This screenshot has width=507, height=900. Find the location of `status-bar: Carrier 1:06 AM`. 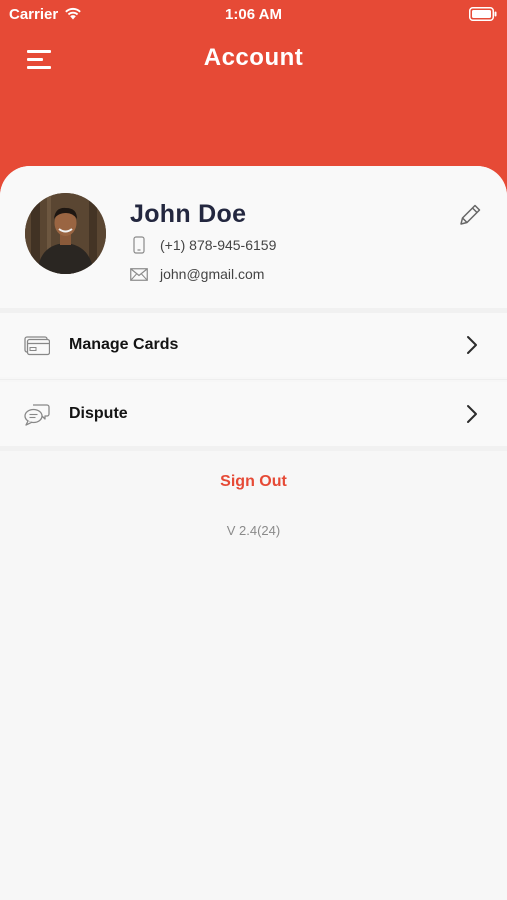

status-bar: Carrier 1:06 AM is located at coordinates (253, 14).